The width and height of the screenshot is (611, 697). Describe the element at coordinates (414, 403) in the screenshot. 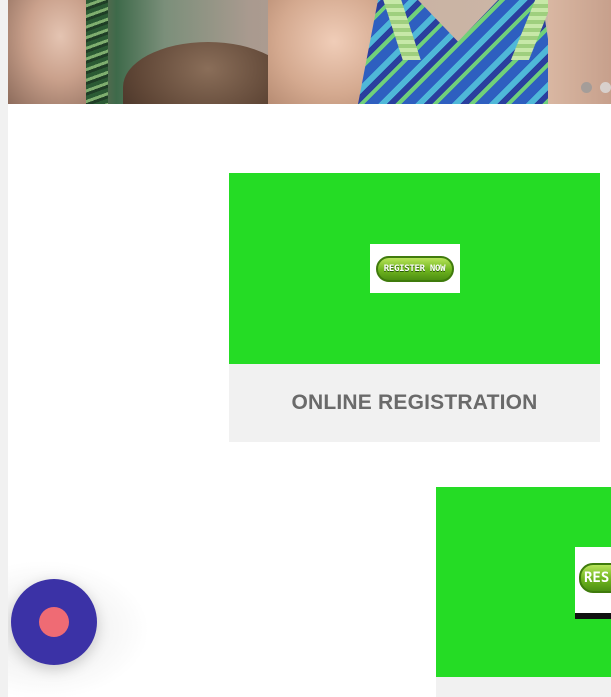

I see `card-caption: ONLINE REGISTRATION` at that location.